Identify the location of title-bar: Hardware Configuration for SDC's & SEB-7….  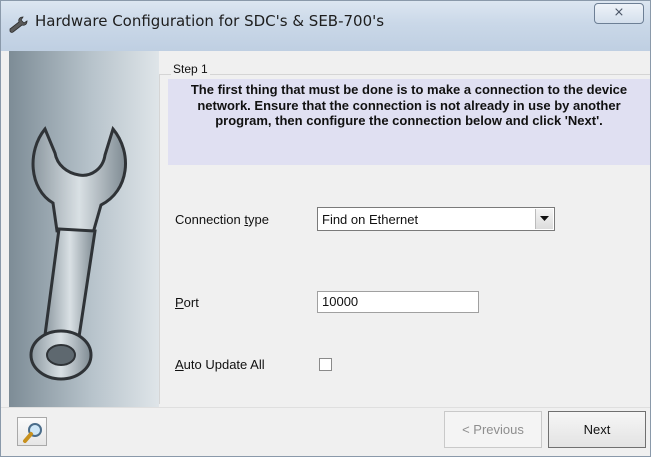
(325, 26).